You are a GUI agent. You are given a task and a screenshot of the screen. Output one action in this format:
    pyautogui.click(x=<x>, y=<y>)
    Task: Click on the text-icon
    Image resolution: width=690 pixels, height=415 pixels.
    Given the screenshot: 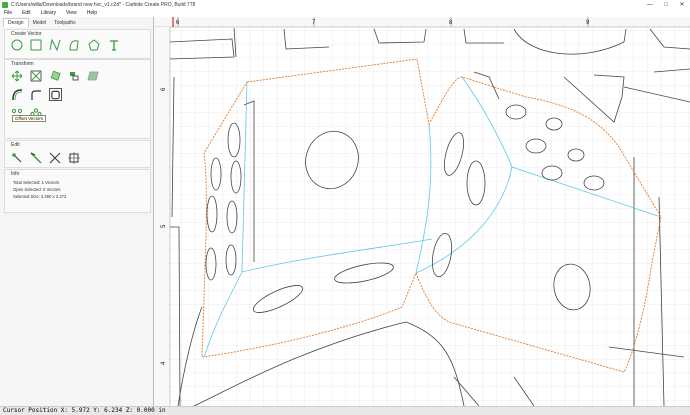 What is the action you would take?
    pyautogui.click(x=114, y=45)
    